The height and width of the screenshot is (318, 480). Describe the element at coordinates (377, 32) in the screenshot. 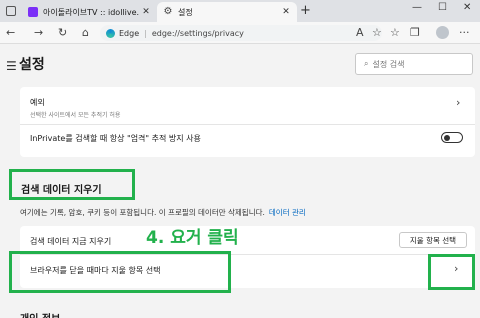

I see `favorite-star-icon: ☆` at that location.